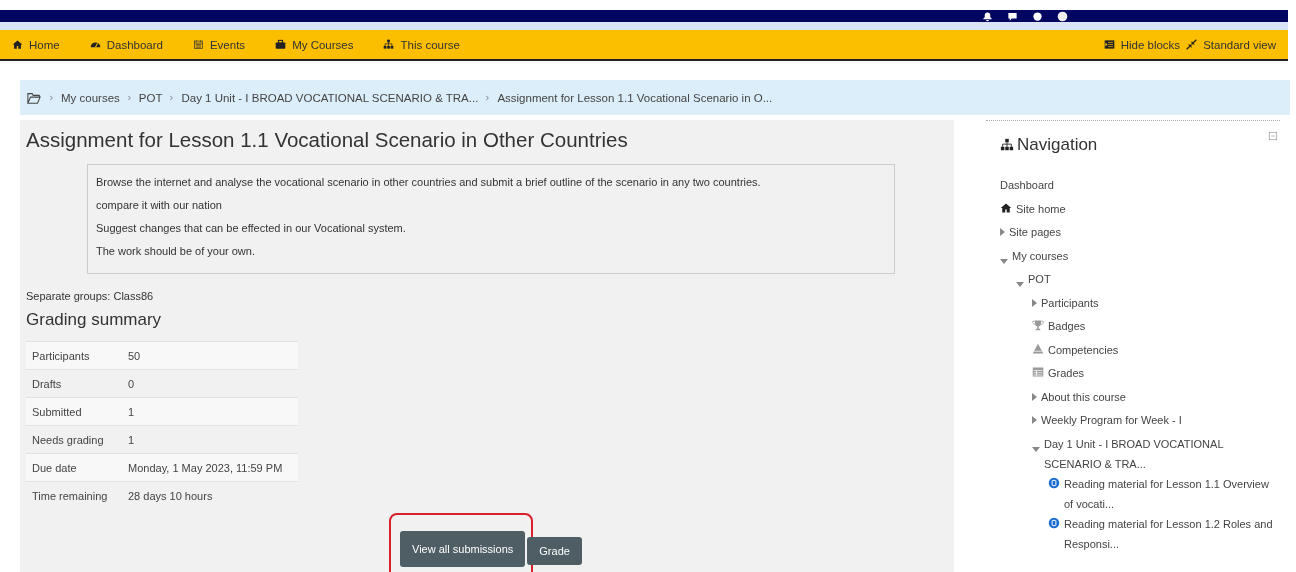 The image size is (1296, 572). What do you see at coordinates (1041, 208) in the screenshot?
I see `tree-link: Site home` at bounding box center [1041, 208].